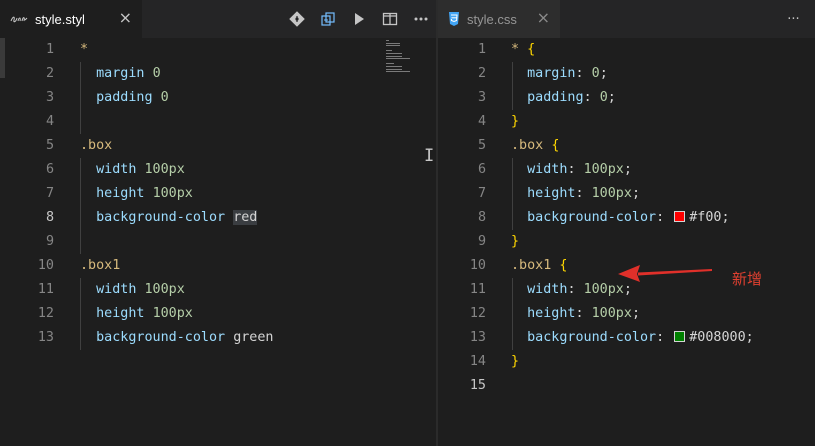  I want to click on annotation-label: 新增, so click(747, 279).